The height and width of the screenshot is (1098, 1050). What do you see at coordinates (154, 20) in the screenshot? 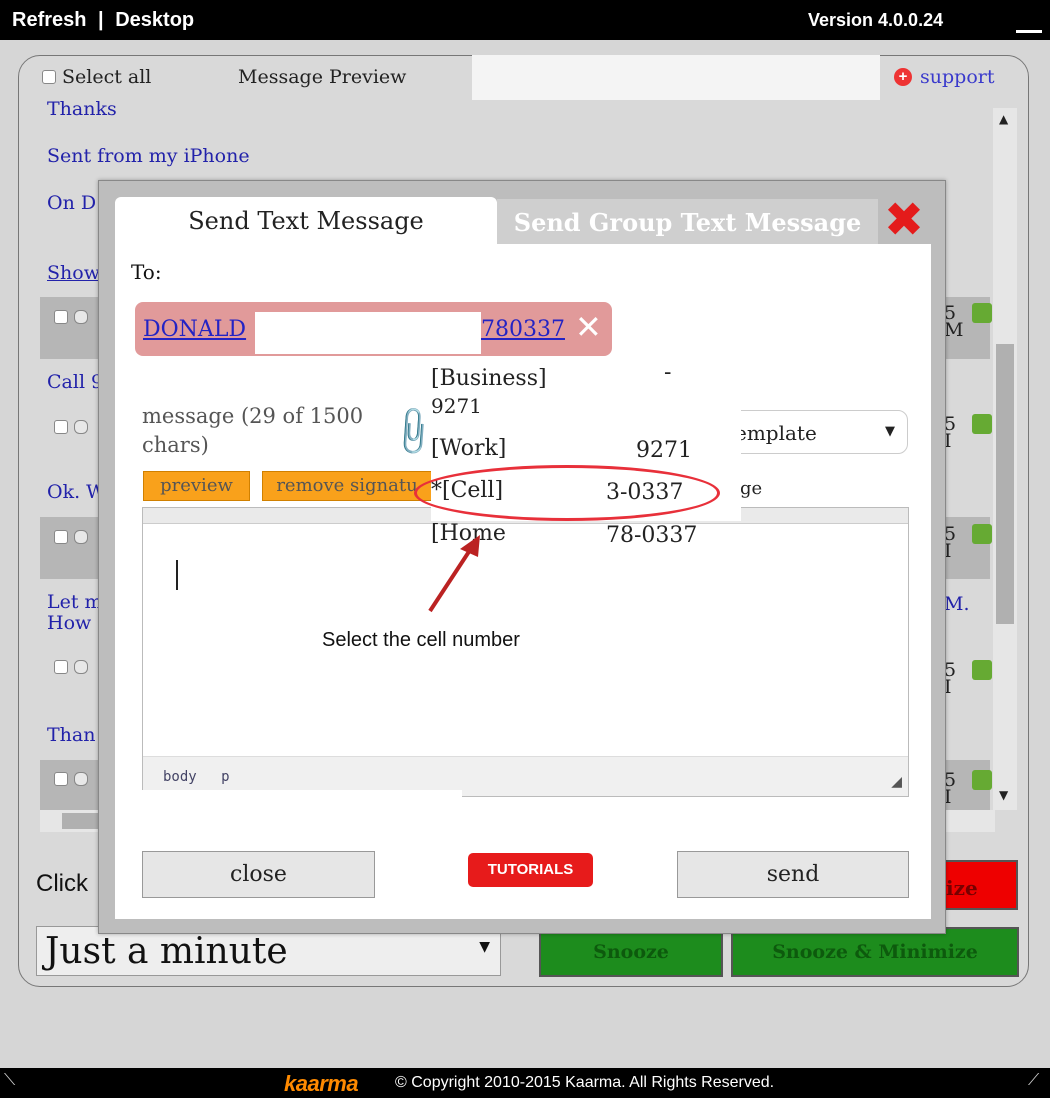
I see `desktop-link: Desktop` at bounding box center [154, 20].